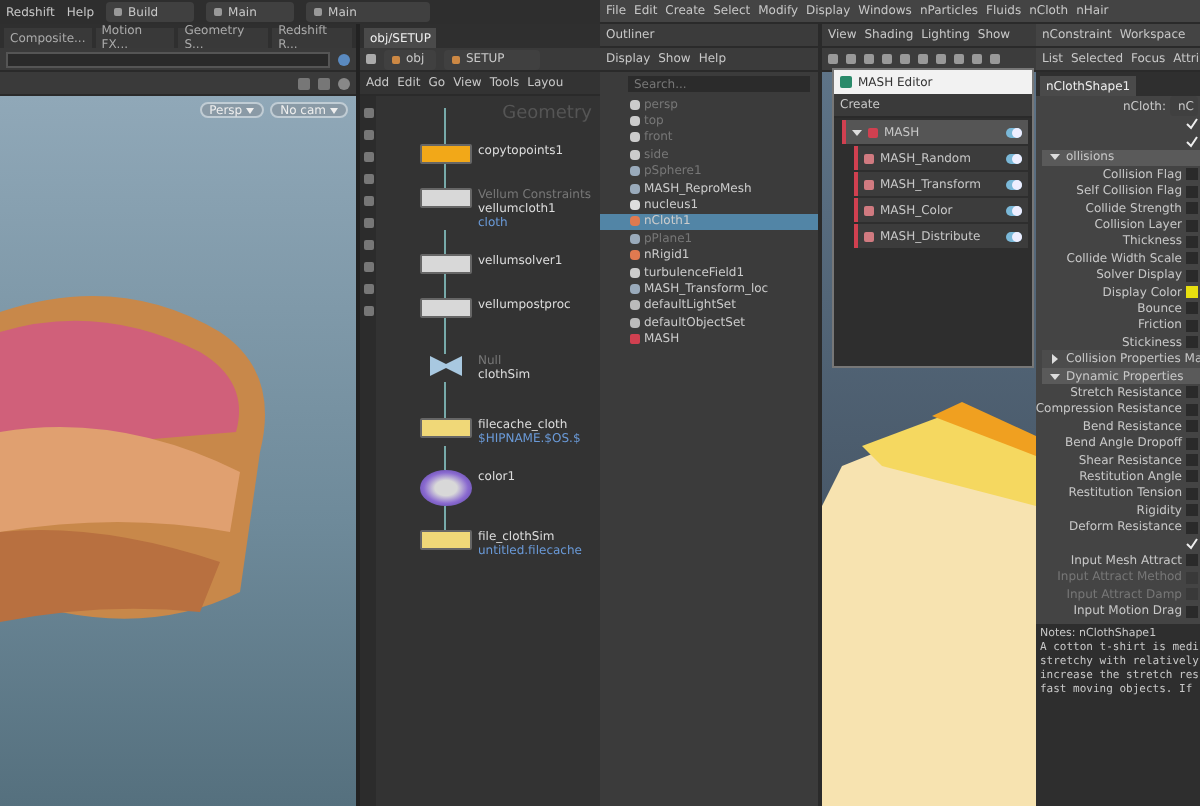  I want to click on color-swatch, so click(1192, 292).